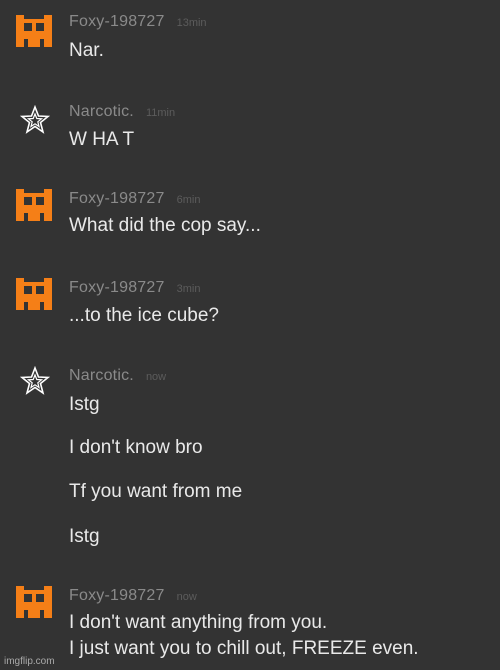 The width and height of the screenshot is (500, 670). I want to click on message-text: I don't know bro, so click(136, 447).